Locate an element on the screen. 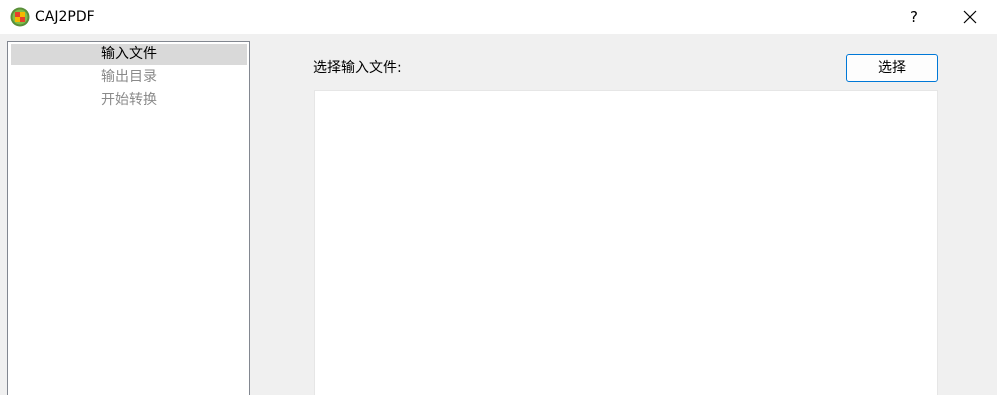 This screenshot has height=395, width=997. app-logo-icon is located at coordinates (20, 17).